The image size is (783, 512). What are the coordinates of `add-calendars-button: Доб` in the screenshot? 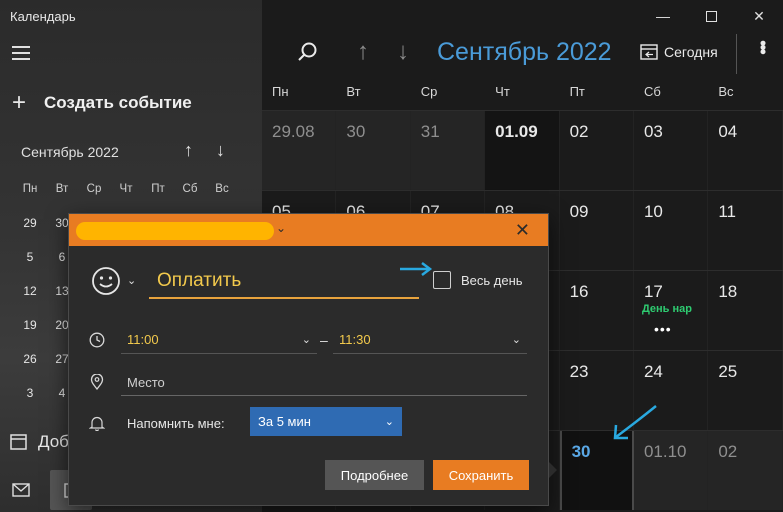 It's located at (39, 442).